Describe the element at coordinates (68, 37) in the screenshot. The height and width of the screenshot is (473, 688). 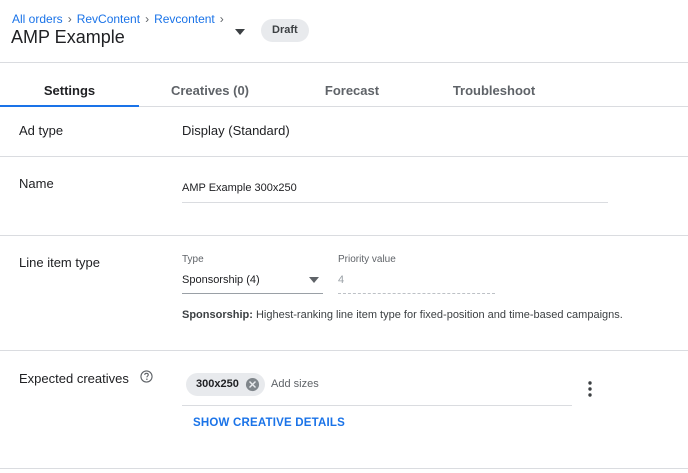
I see `page-title: AMP Example` at that location.